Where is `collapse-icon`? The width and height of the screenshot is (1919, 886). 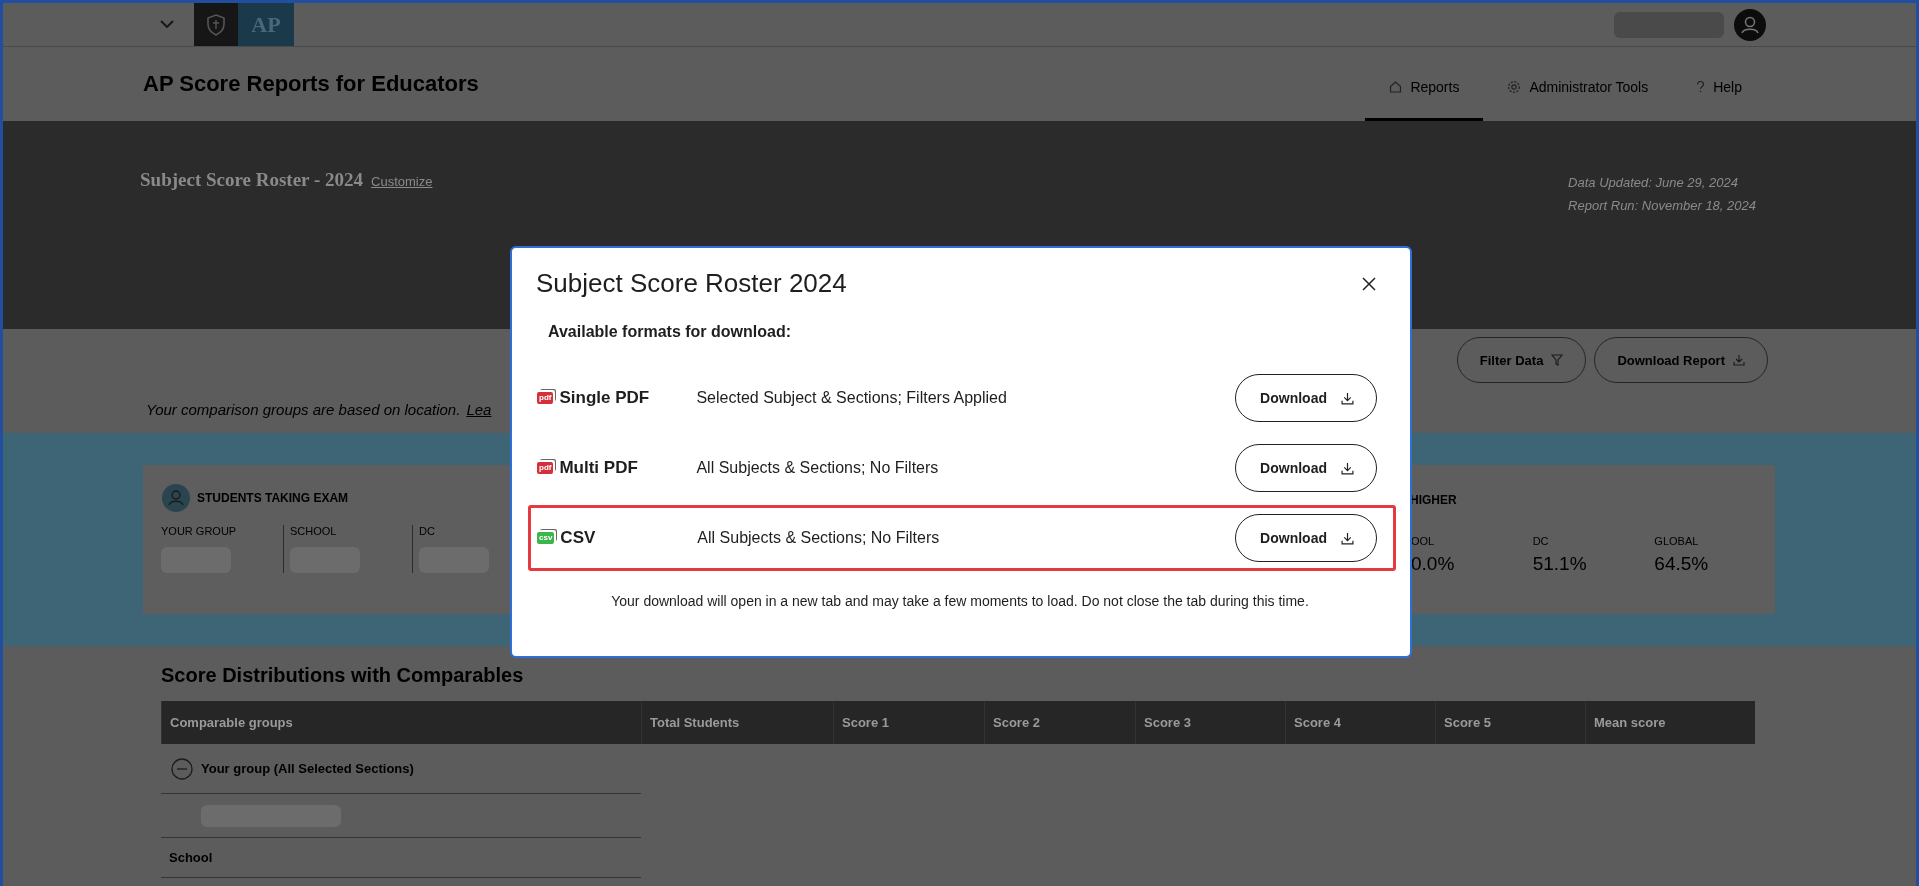 collapse-icon is located at coordinates (182, 768).